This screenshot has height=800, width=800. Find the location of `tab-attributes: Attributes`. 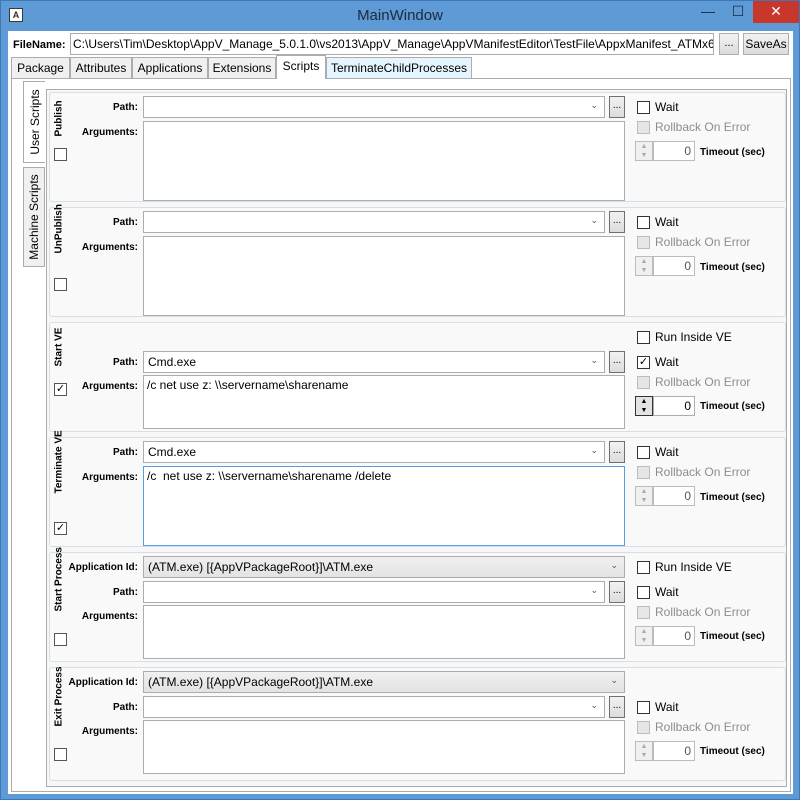

tab-attributes: Attributes is located at coordinates (101, 67).